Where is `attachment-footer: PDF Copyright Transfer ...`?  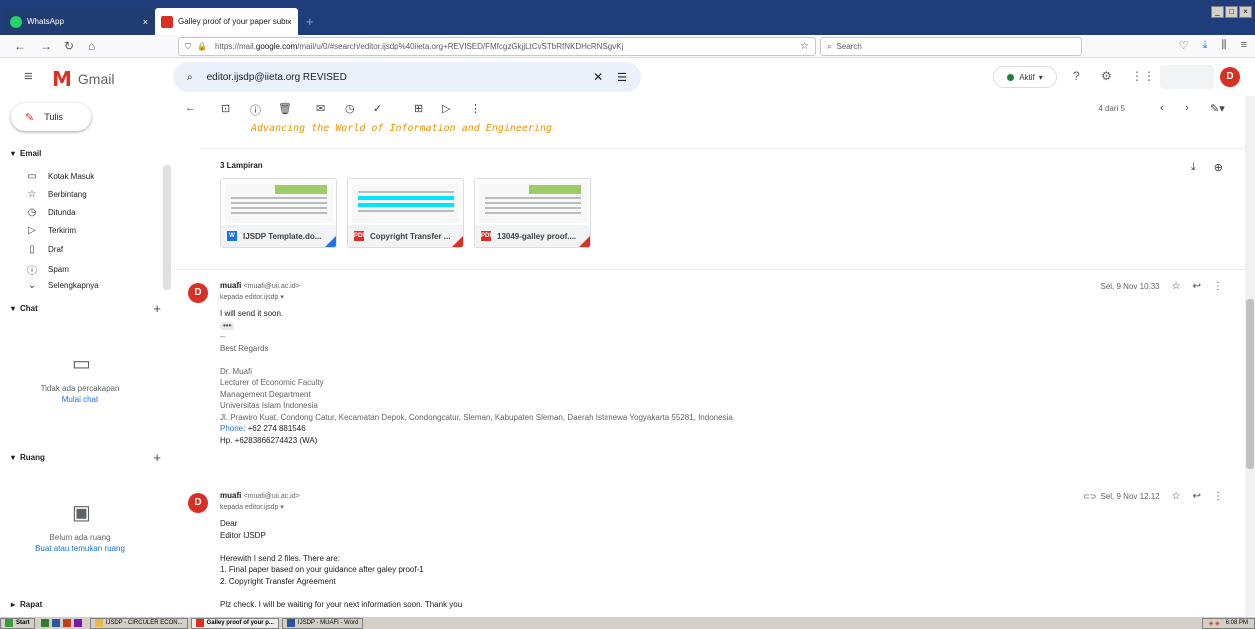 attachment-footer: PDF Copyright Transfer ... is located at coordinates (405, 236).